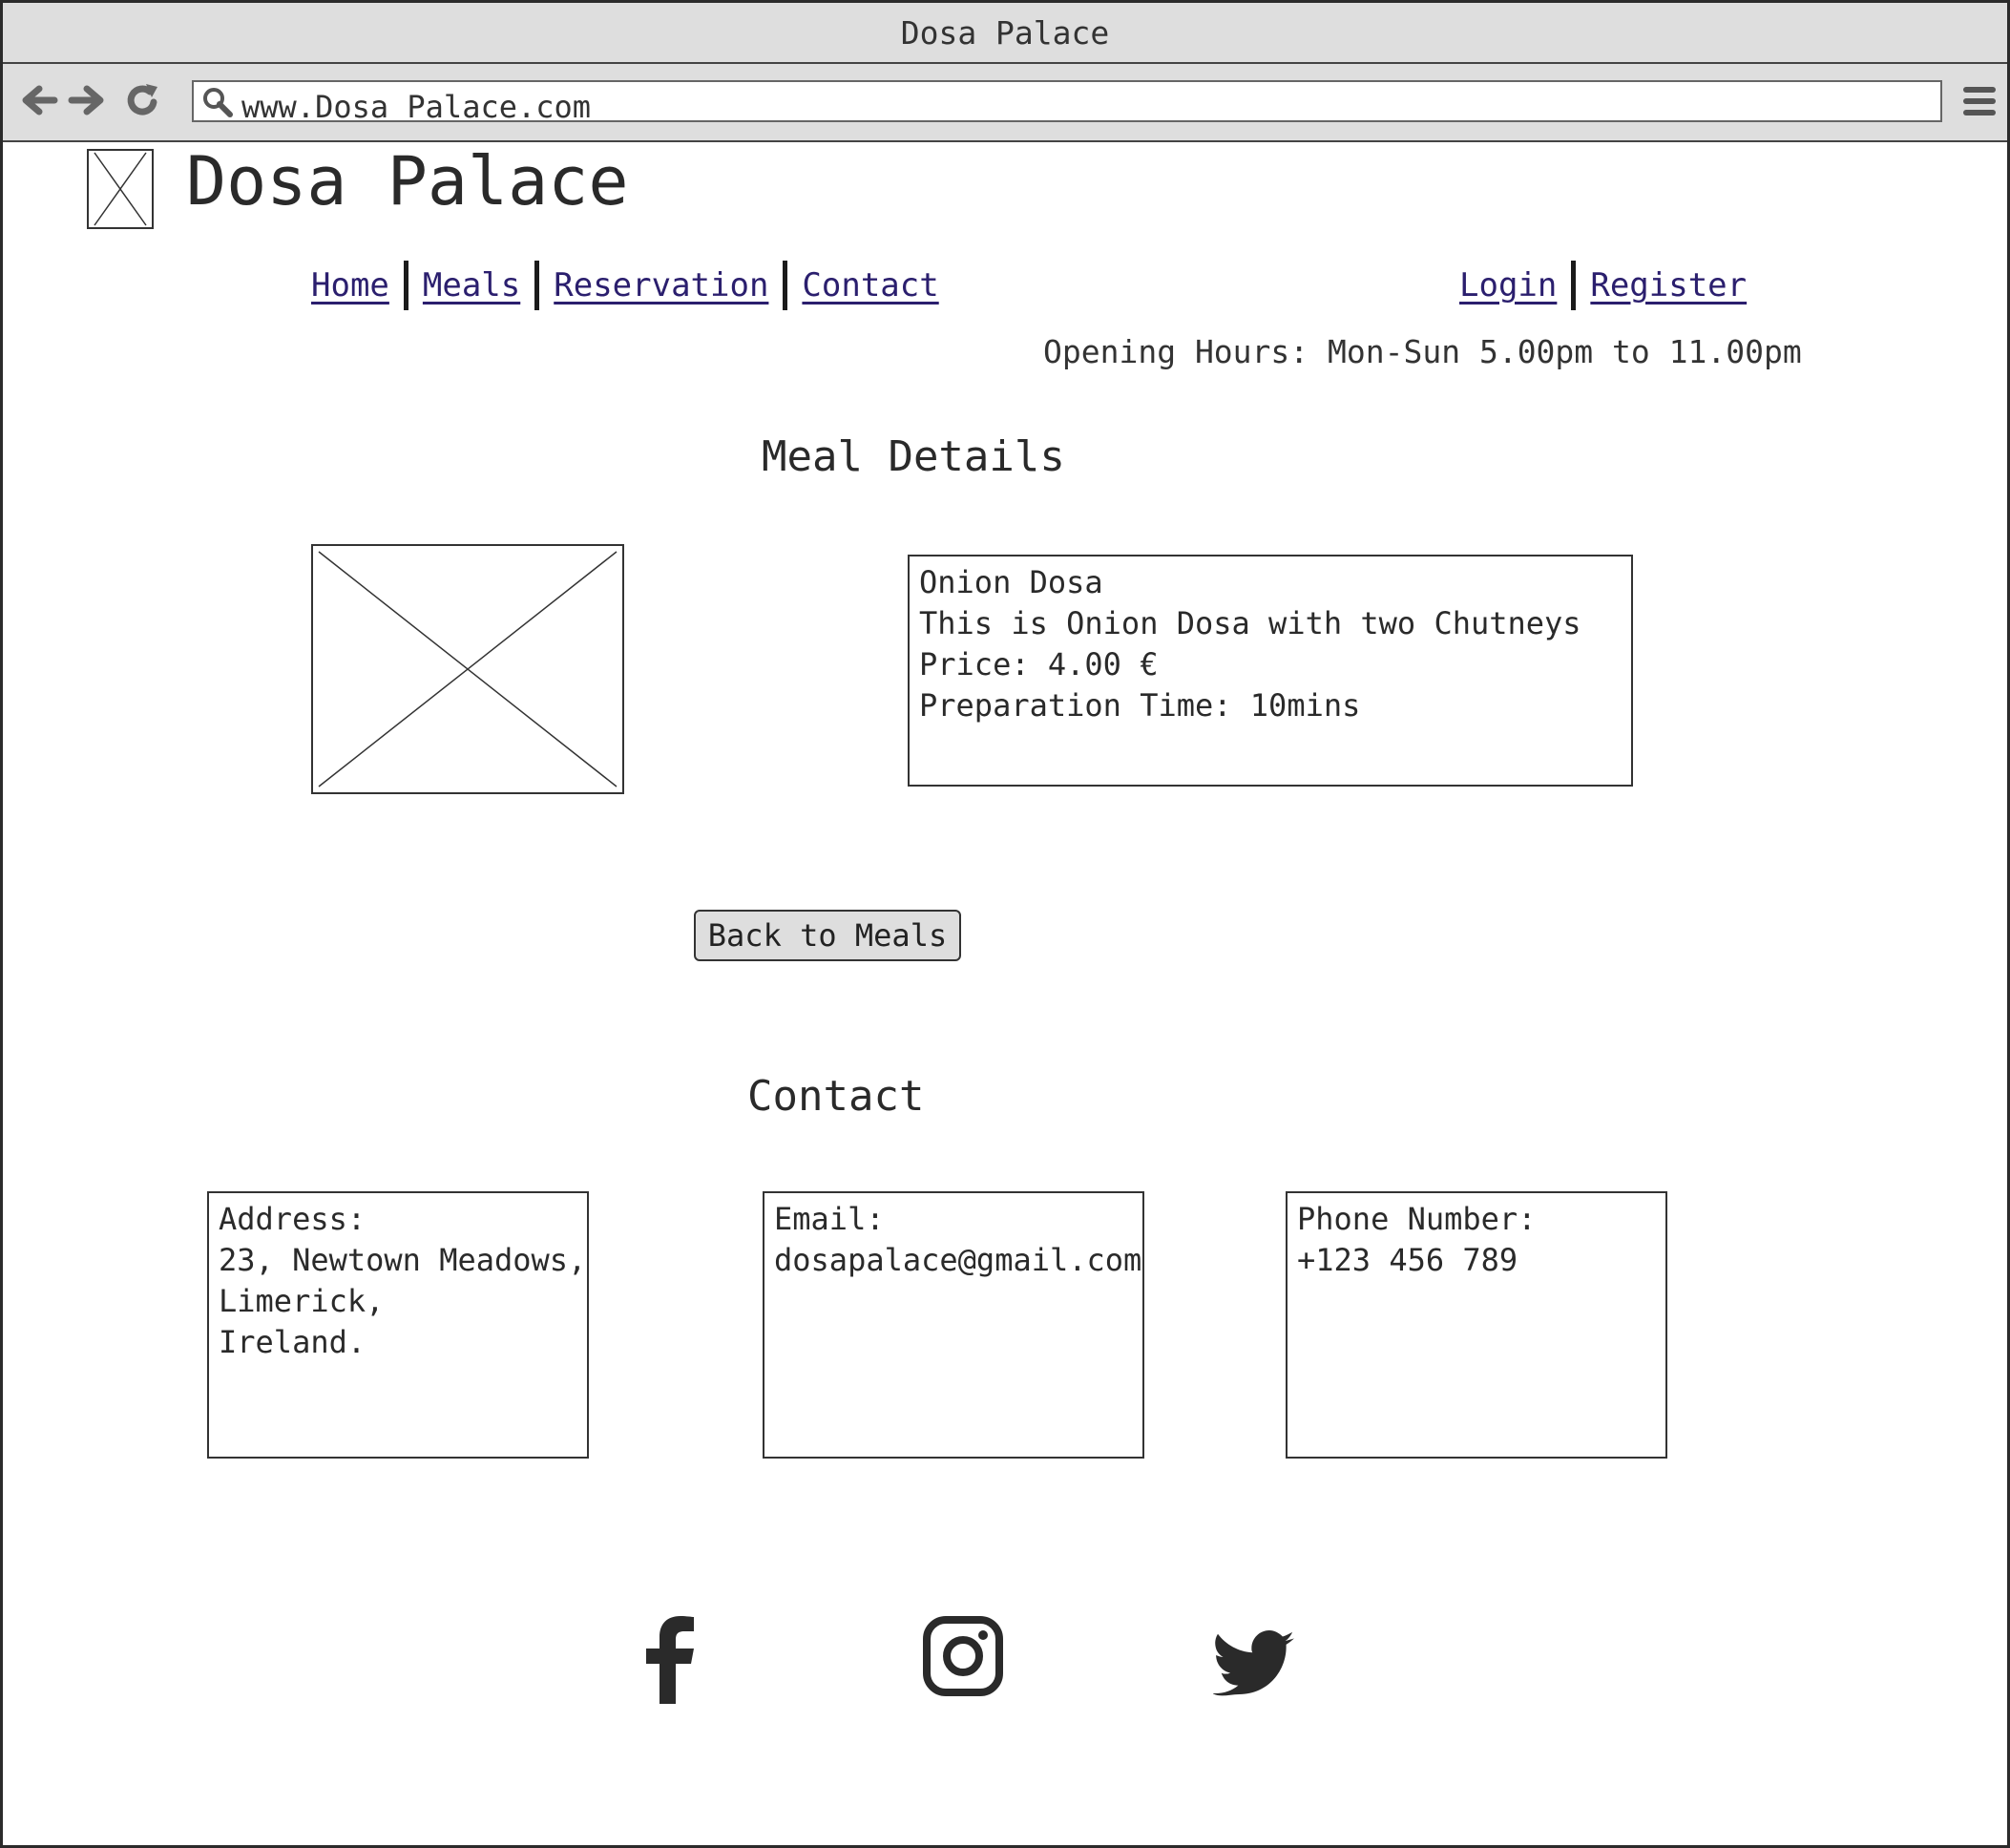 The image size is (2010, 1848). What do you see at coordinates (1668, 285) in the screenshot?
I see `register-link: Register` at bounding box center [1668, 285].